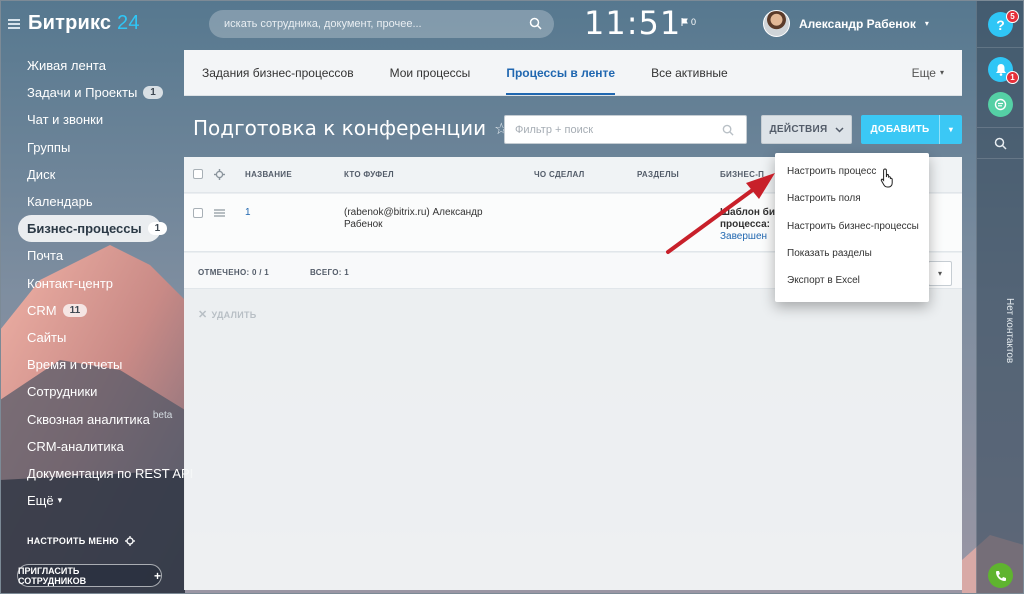 This screenshot has width=1024, height=594. What do you see at coordinates (900, 129) in the screenshot?
I see `add-label: ДОБАВИТЬ` at bounding box center [900, 129].